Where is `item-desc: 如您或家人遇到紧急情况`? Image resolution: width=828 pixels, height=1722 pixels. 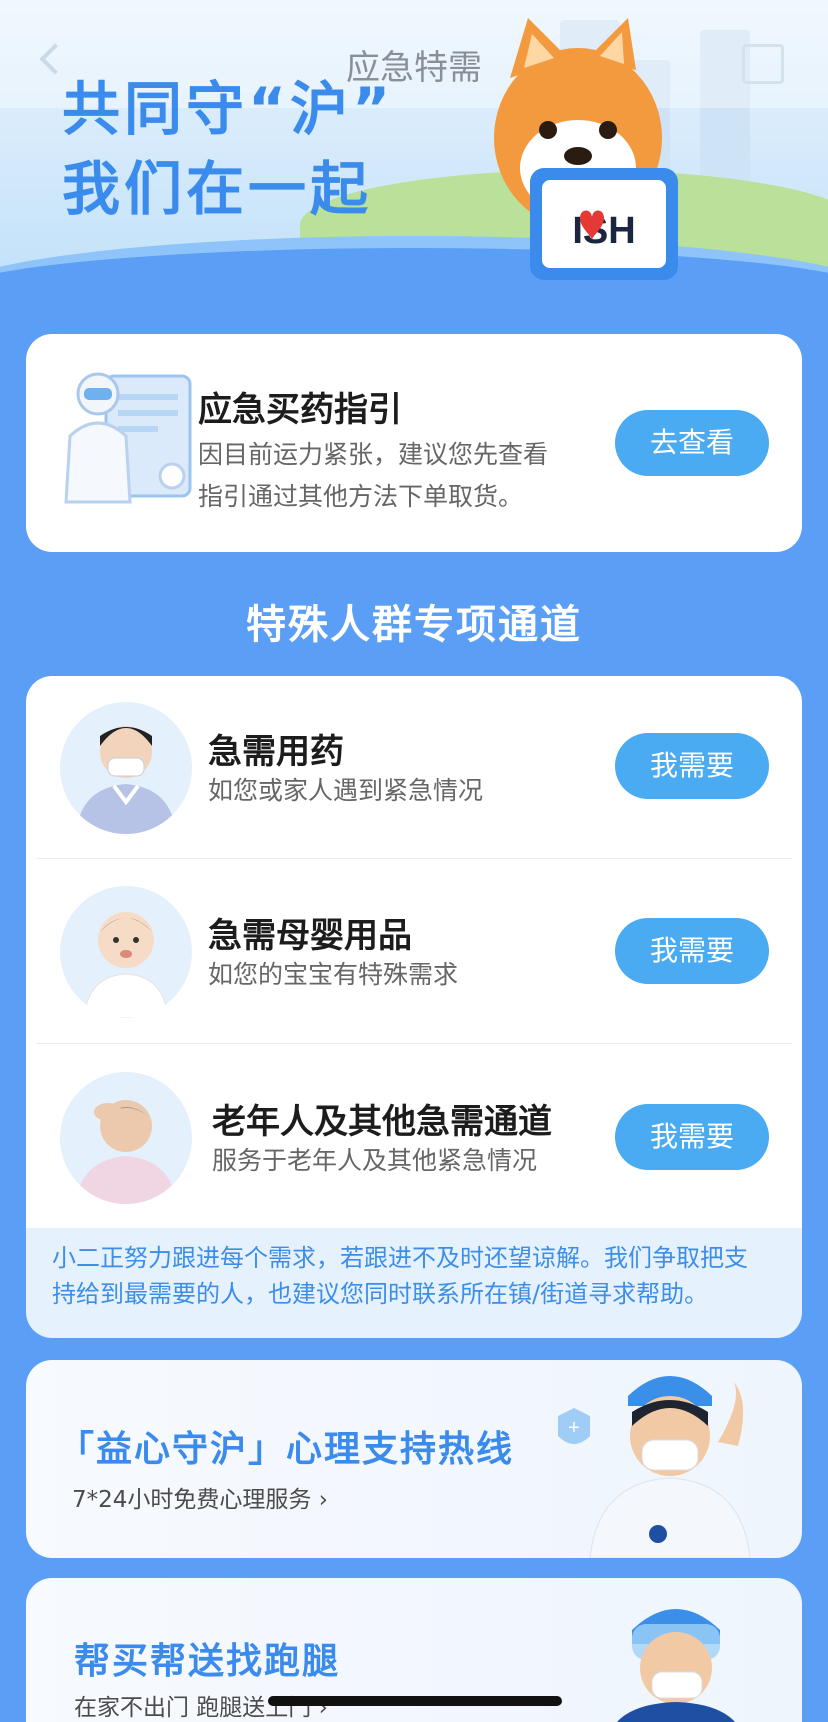 item-desc: 如您或家人遇到紧急情况 is located at coordinates (346, 790).